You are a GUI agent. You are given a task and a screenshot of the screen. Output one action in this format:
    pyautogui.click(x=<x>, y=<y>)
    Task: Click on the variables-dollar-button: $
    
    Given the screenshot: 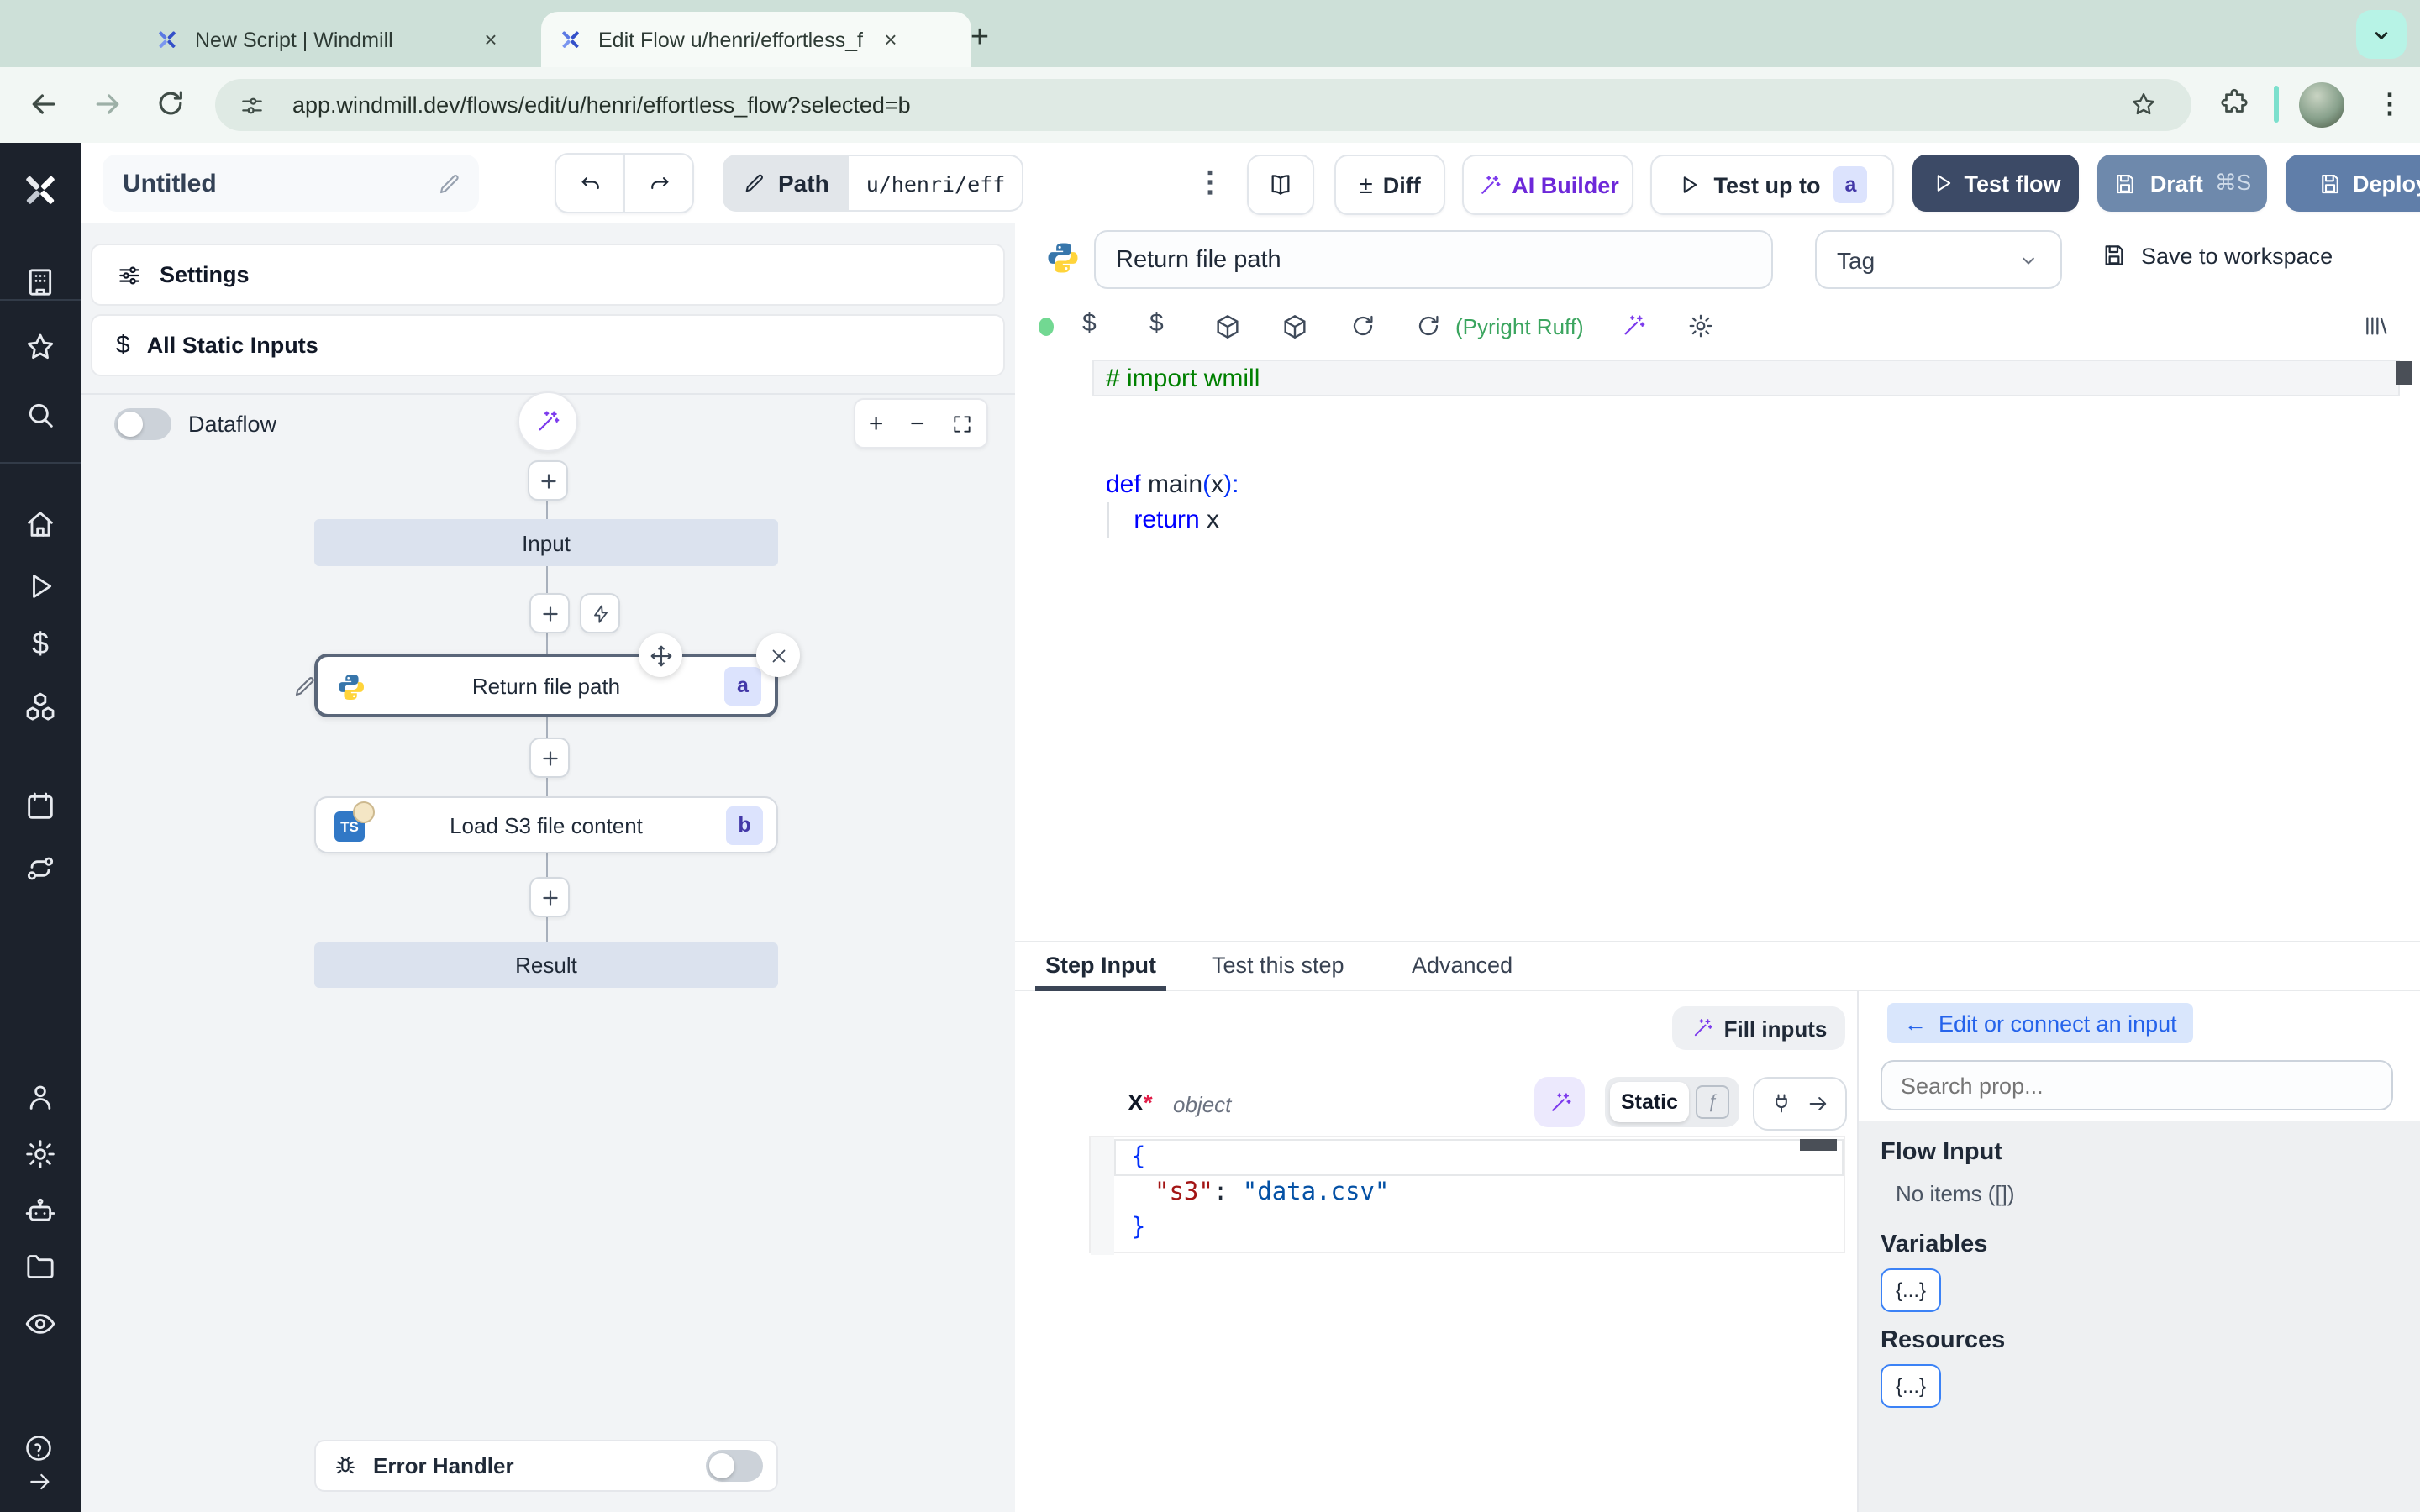 What is the action you would take?
    pyautogui.click(x=1089, y=323)
    